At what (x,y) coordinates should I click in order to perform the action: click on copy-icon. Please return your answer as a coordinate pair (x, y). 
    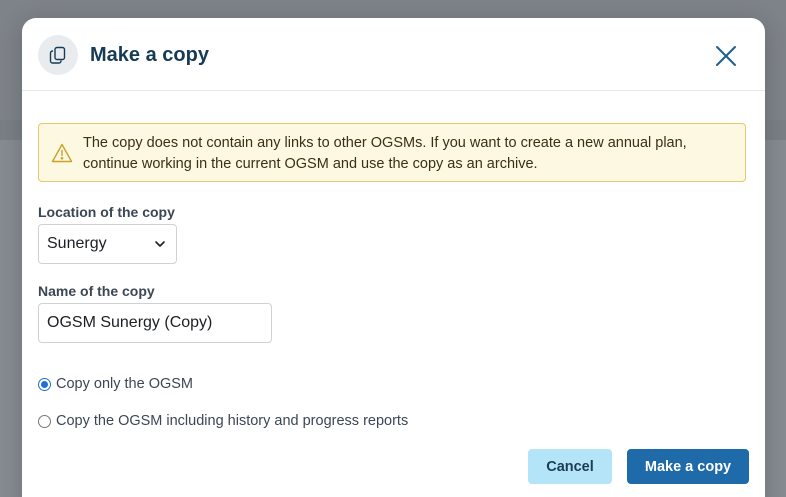
    Looking at the image, I should click on (58, 55).